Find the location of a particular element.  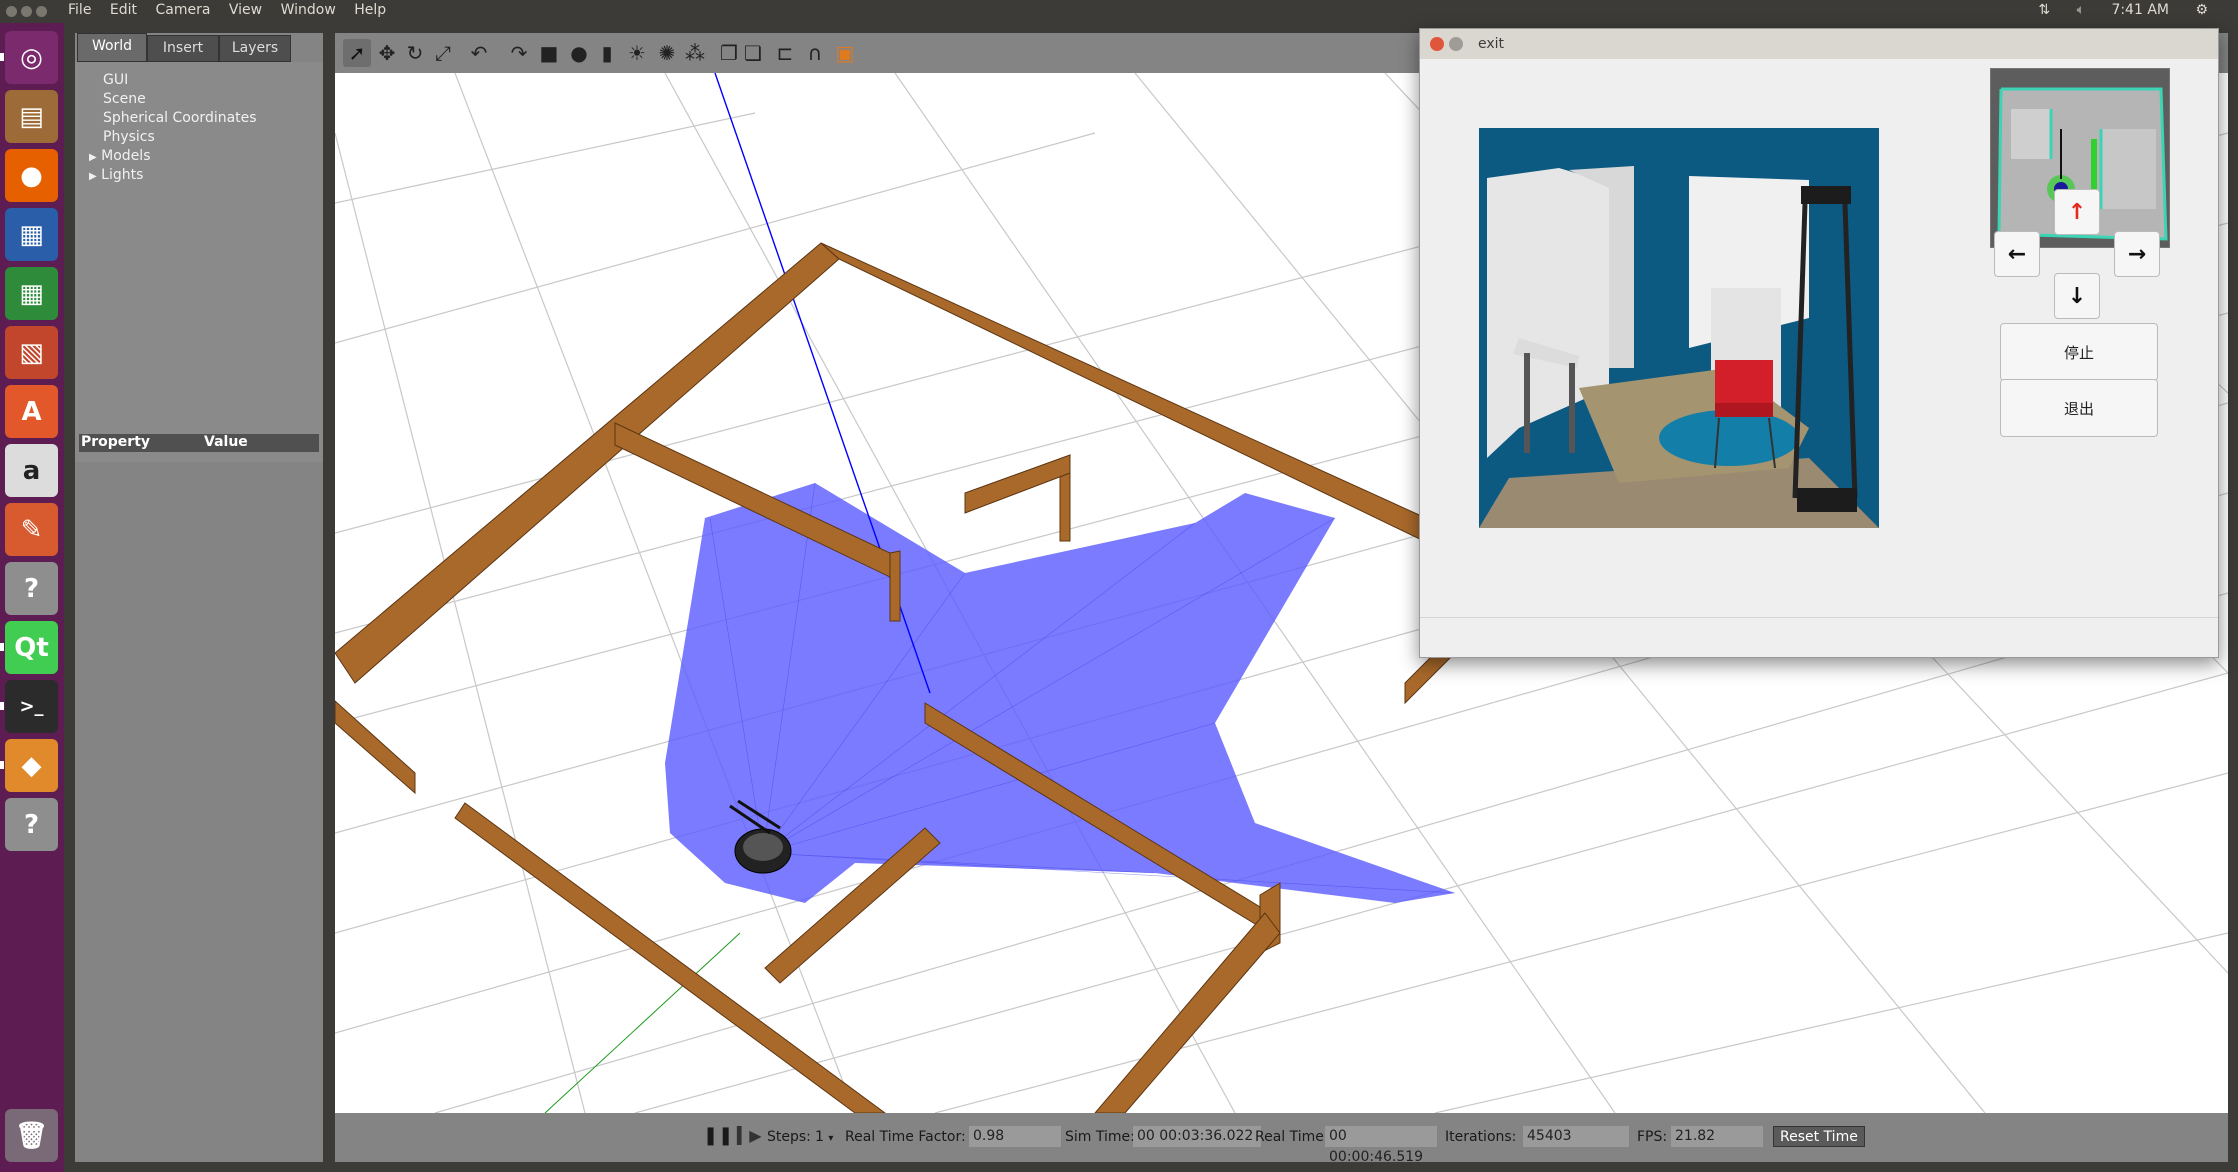

forward-button: ↑ is located at coordinates (2077, 212).